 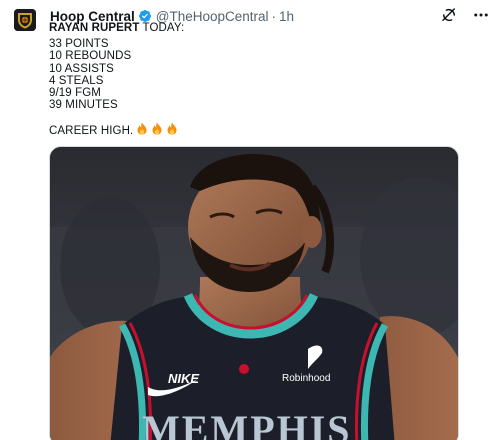 I want to click on stat-line: 33 POINTS, so click(x=79, y=44).